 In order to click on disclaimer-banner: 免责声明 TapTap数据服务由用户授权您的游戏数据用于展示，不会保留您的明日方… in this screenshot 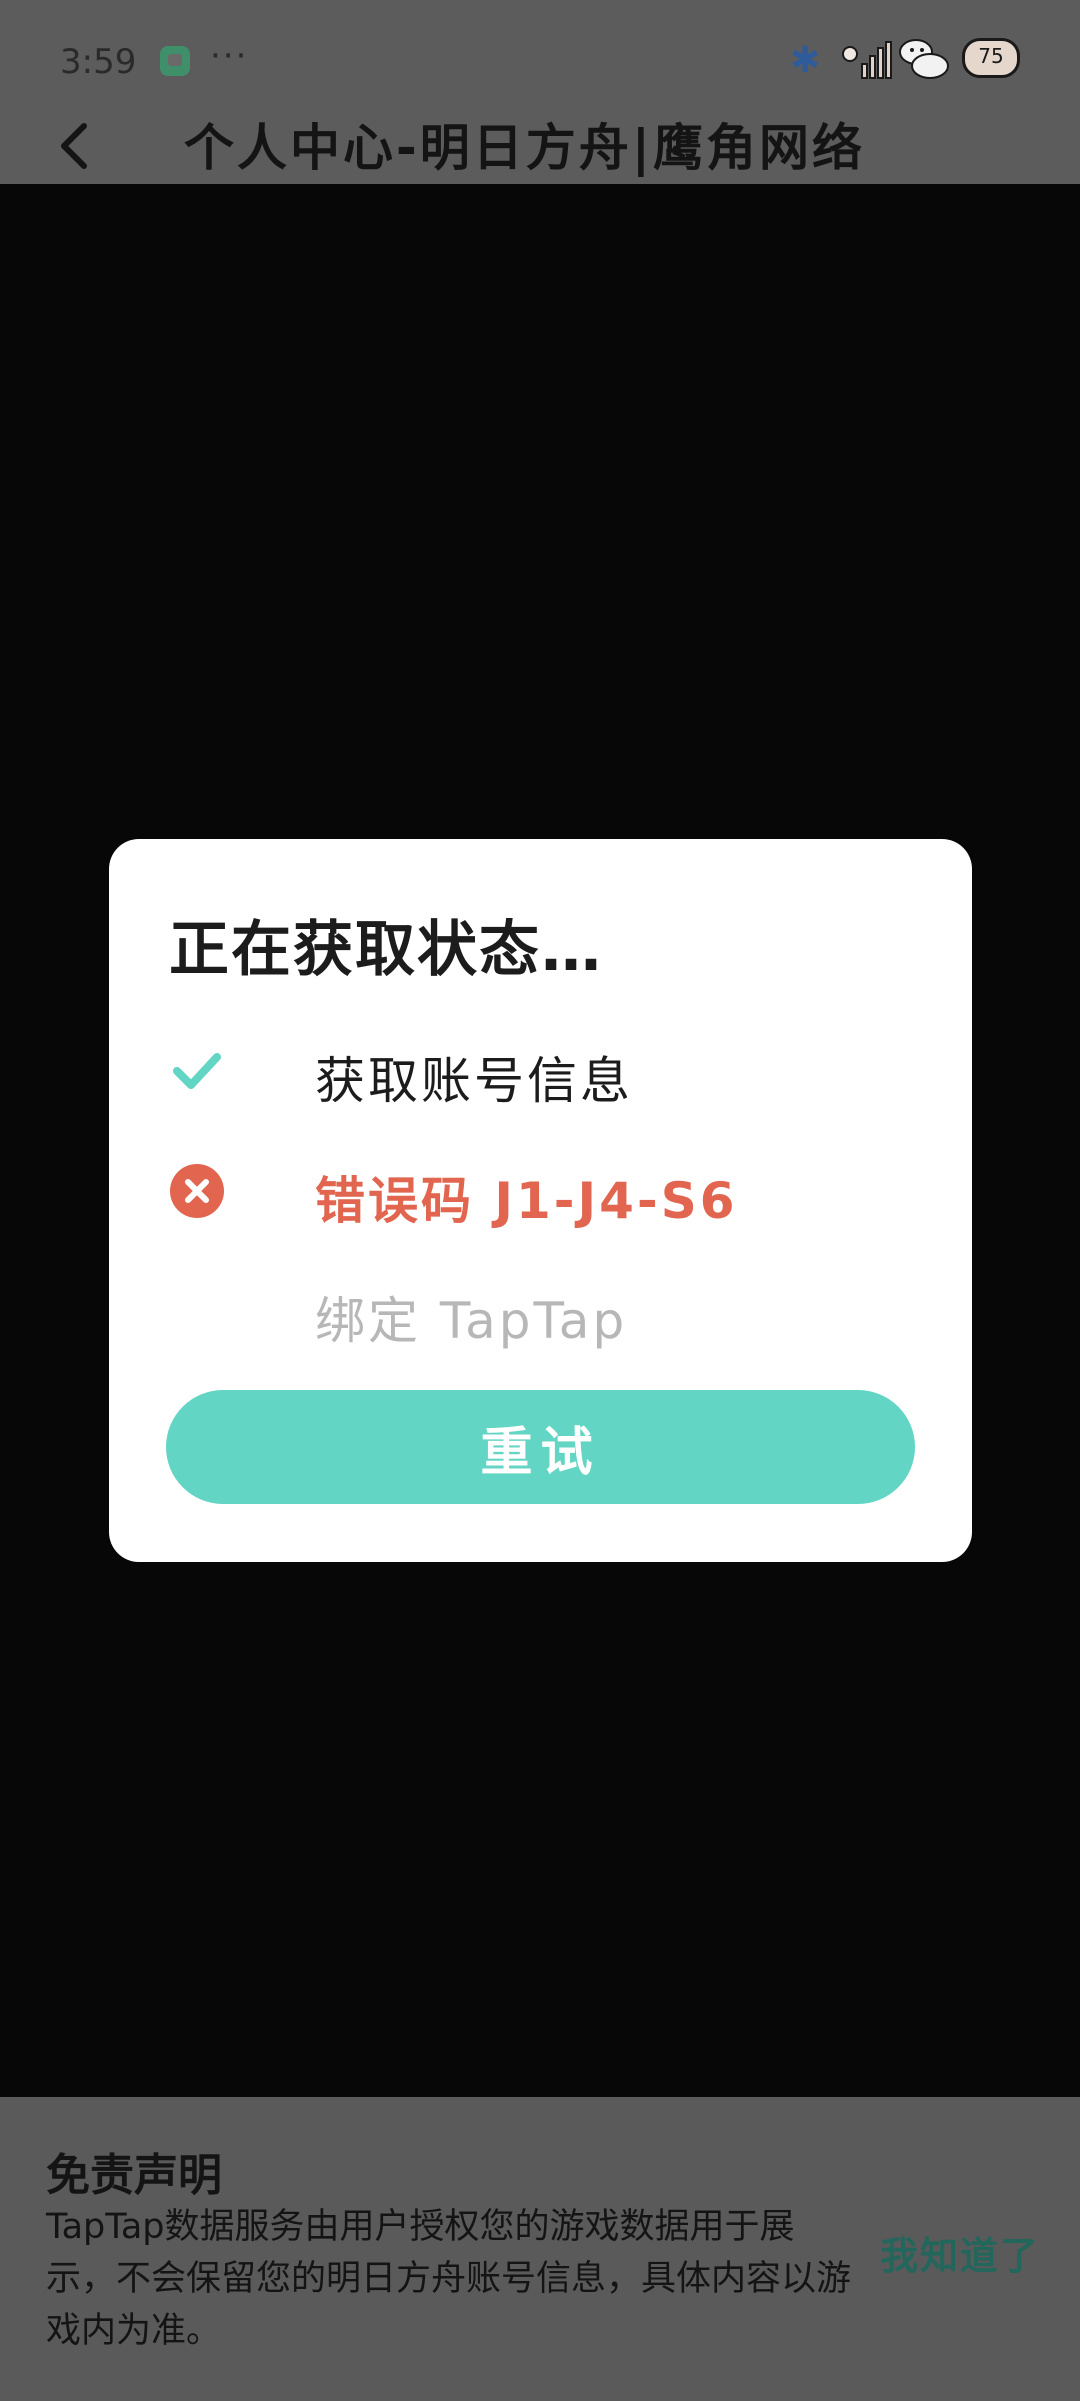, I will do `click(540, 2249)`.